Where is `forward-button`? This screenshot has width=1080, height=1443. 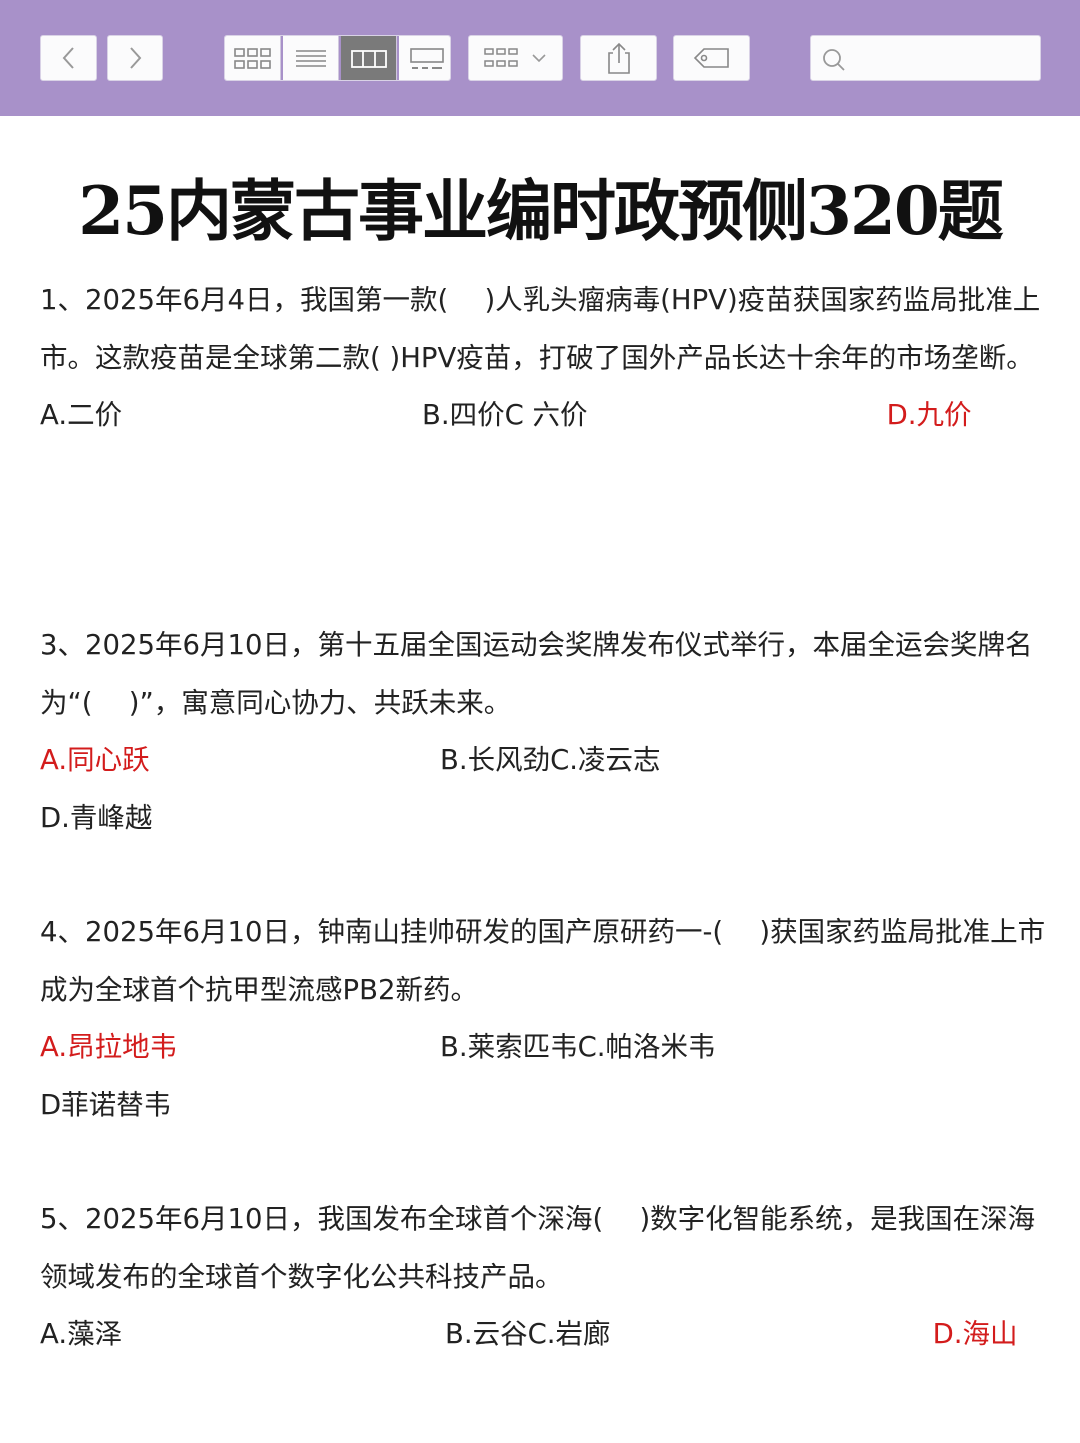
forward-button is located at coordinates (135, 58).